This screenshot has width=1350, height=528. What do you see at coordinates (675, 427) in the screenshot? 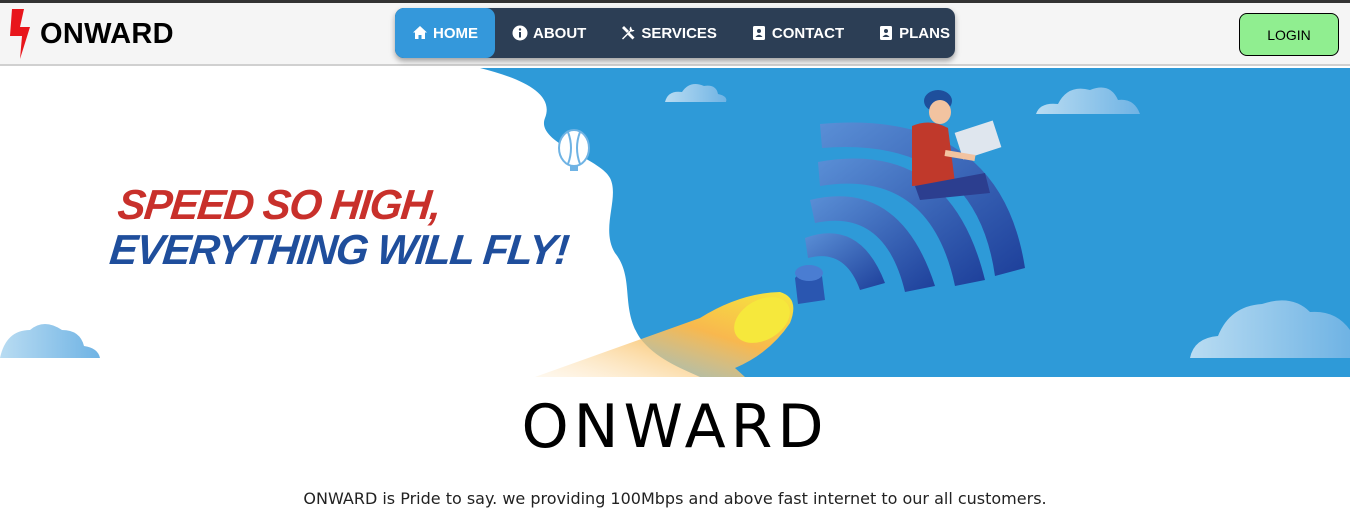
I see `page-title: ONWARD` at bounding box center [675, 427].